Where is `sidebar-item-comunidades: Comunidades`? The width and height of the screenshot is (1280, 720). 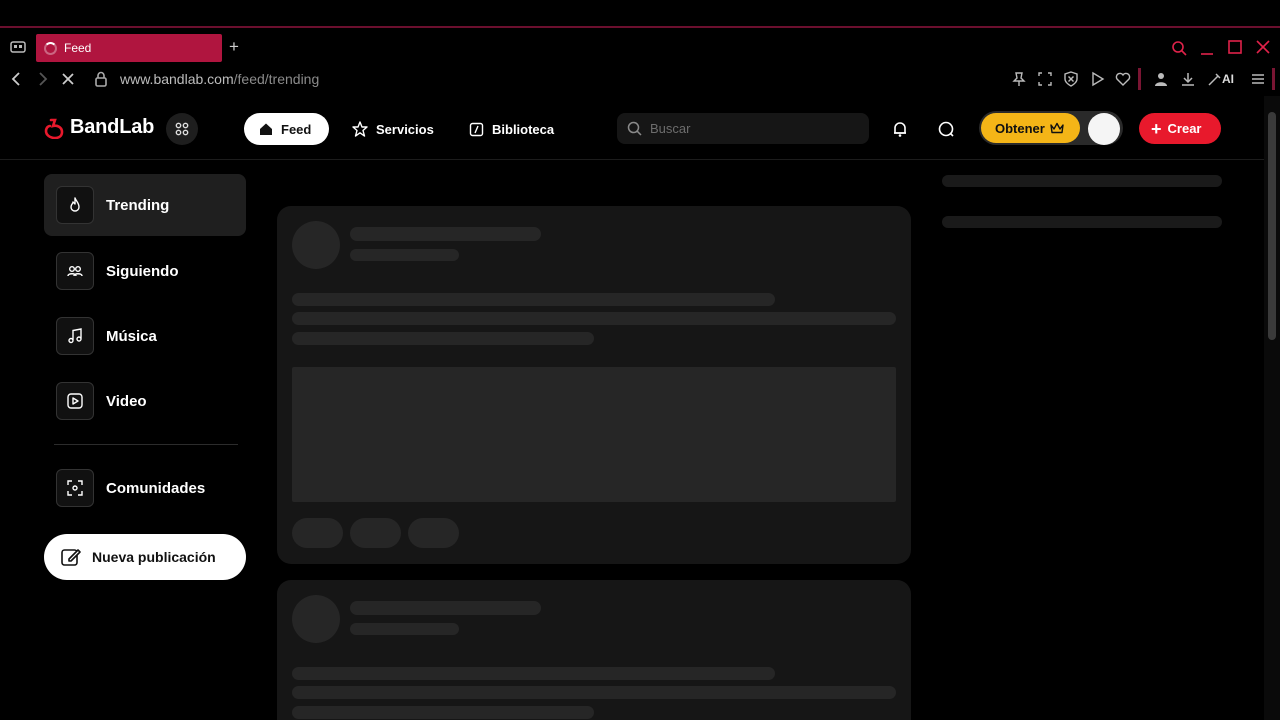 sidebar-item-comunidades: Comunidades is located at coordinates (145, 488).